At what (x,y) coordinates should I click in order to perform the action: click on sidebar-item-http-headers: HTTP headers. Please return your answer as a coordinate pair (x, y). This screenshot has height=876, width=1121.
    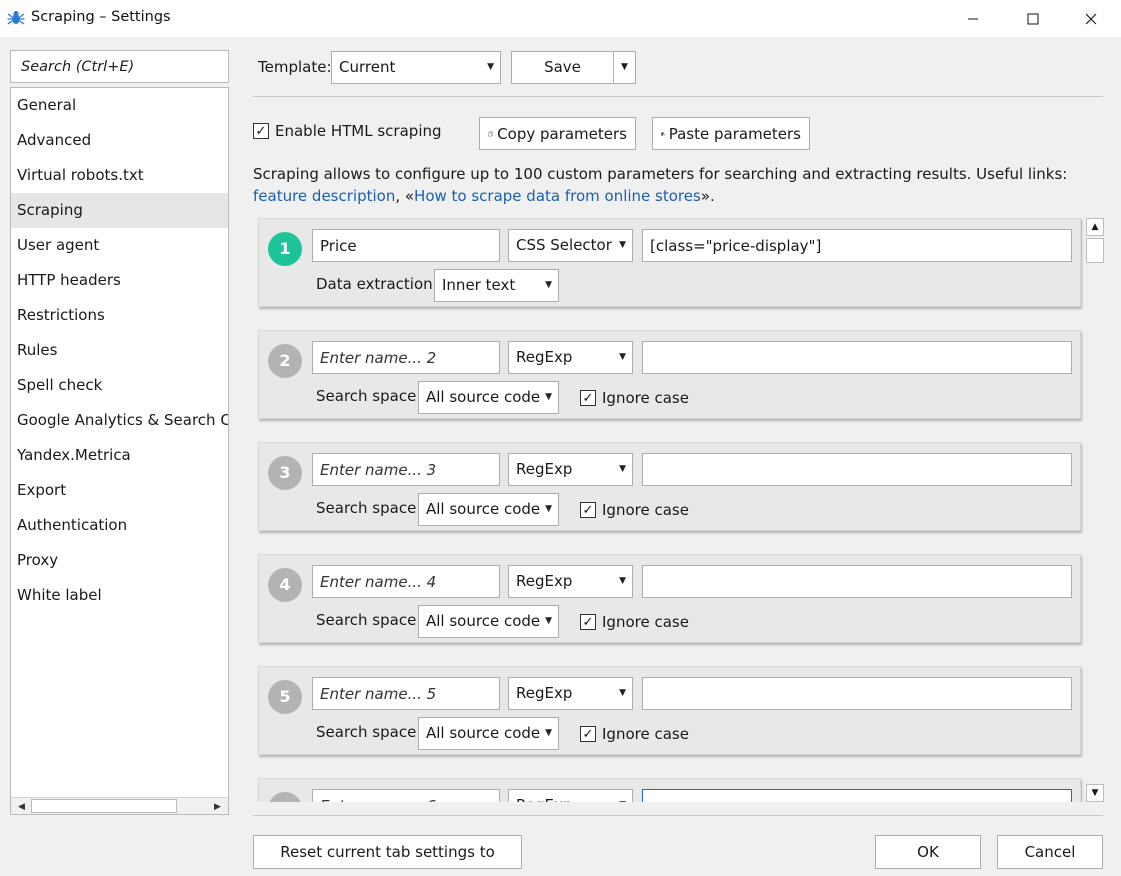
    Looking at the image, I should click on (119, 280).